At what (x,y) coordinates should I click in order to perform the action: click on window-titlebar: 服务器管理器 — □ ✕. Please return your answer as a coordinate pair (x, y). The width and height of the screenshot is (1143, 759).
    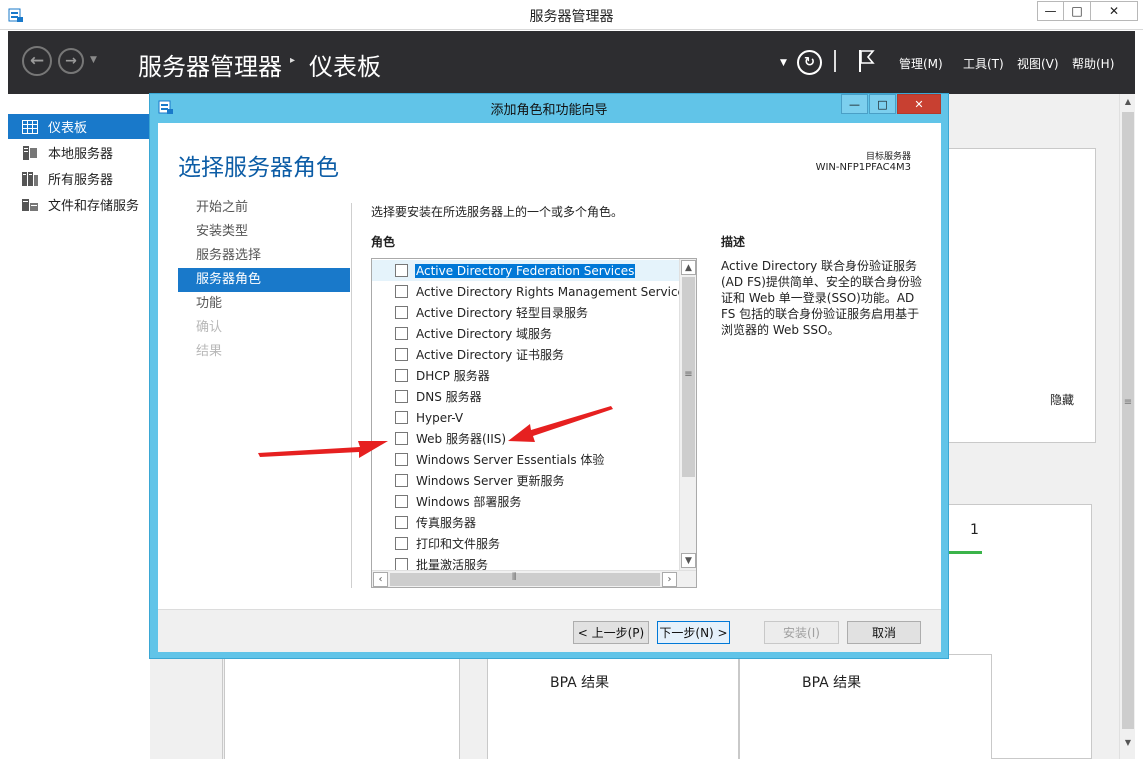
    Looking at the image, I should click on (571, 15).